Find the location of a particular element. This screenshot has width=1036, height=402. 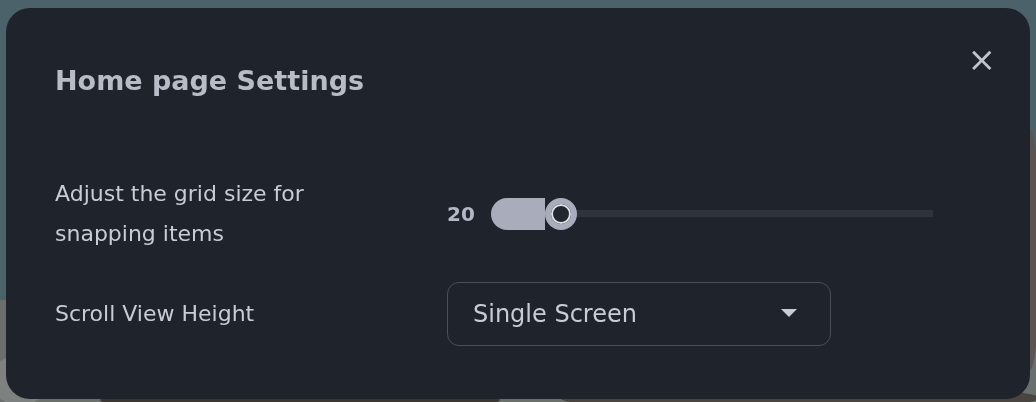

slider-thumb is located at coordinates (560, 213).